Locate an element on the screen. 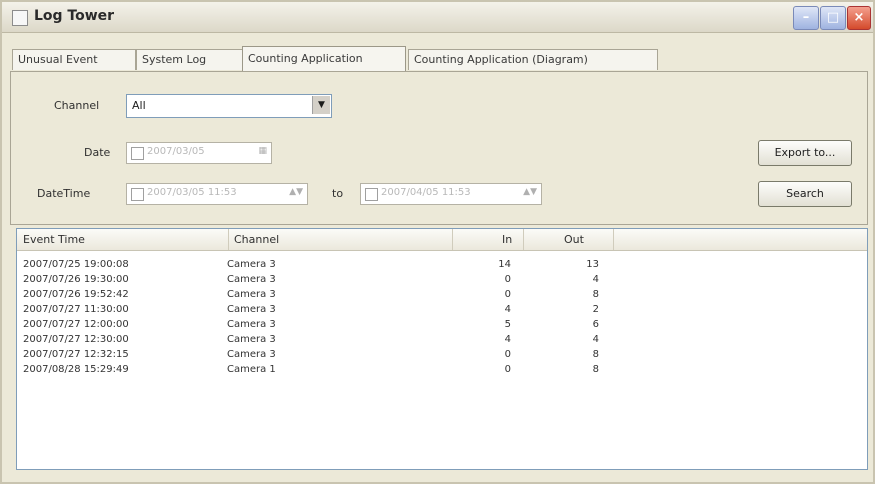 The height and width of the screenshot is (484, 875). maximize-icon: □ is located at coordinates (833, 17).